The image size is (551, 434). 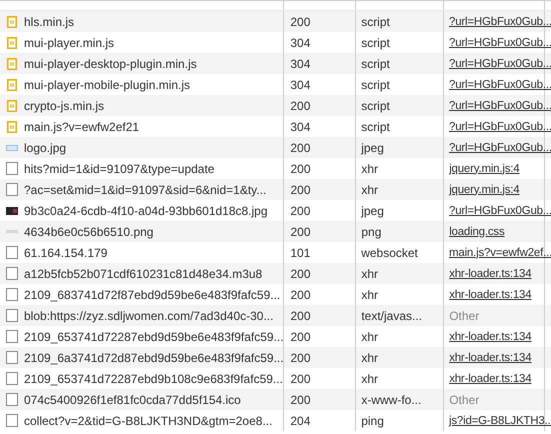 What do you see at coordinates (64, 105) in the screenshot?
I see `request-name: crypto-js.min.js` at bounding box center [64, 105].